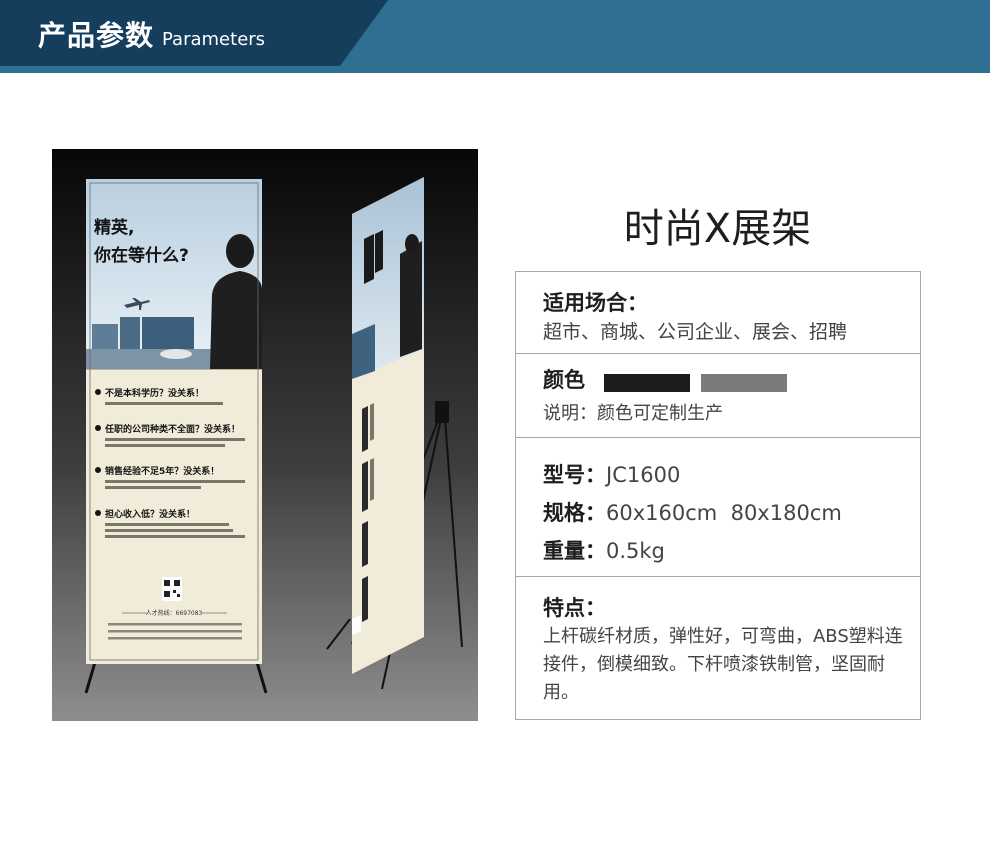  What do you see at coordinates (635, 551) in the screenshot?
I see `weight-value: 0.5kg` at bounding box center [635, 551].